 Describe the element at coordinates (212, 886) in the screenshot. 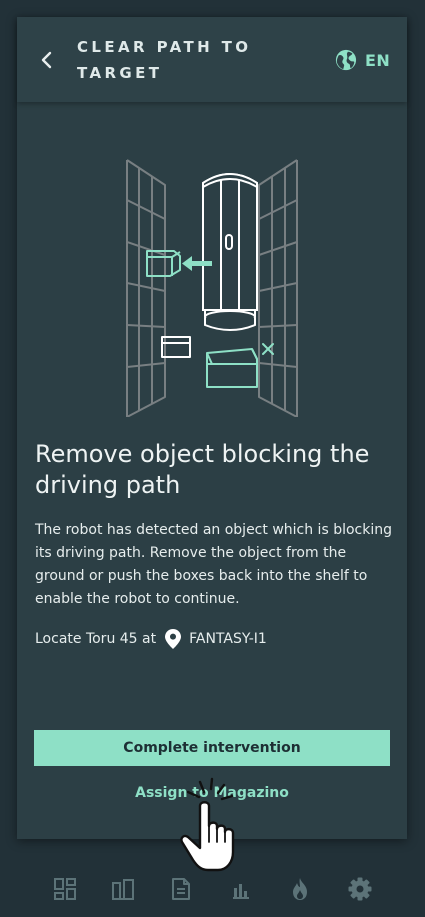

I see `bottom-tab-bar` at that location.